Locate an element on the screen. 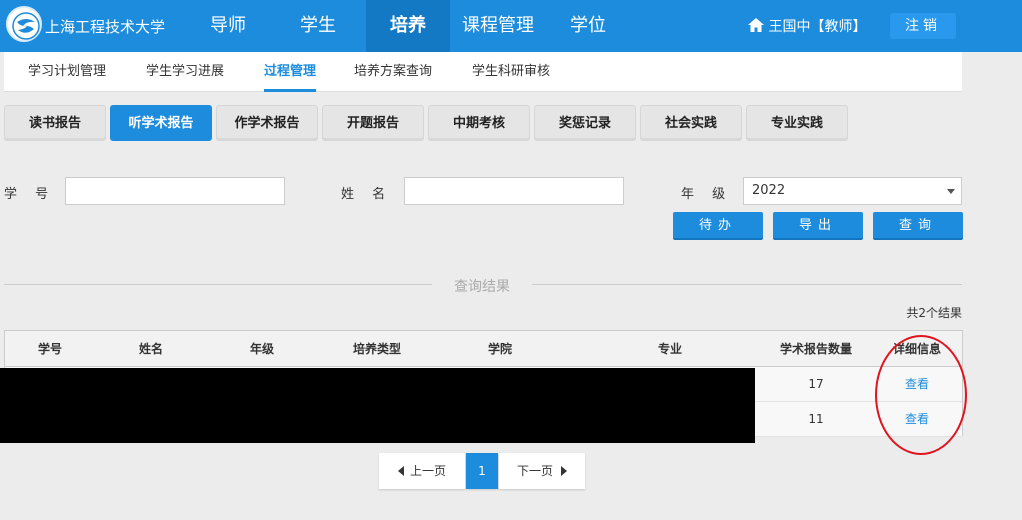 The image size is (1022, 520). subnav-process-management: 过程管理 is located at coordinates (290, 72).